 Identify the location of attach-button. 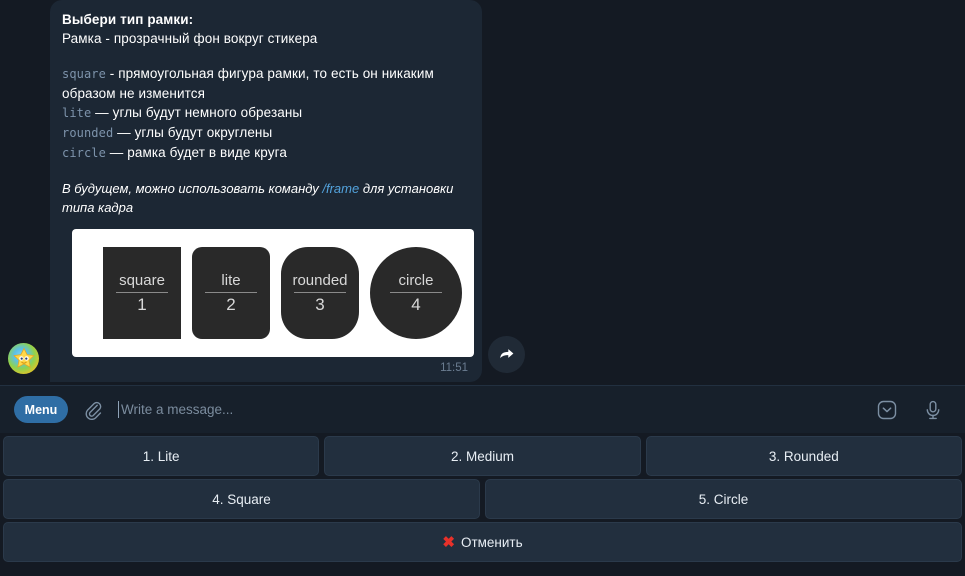
(93, 410).